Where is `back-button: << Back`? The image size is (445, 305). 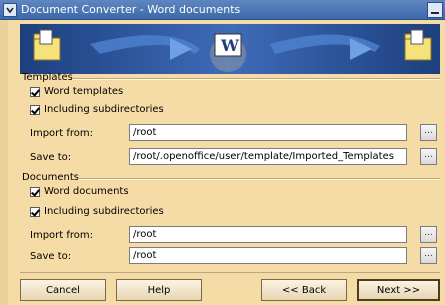 back-button: << Back is located at coordinates (304, 290).